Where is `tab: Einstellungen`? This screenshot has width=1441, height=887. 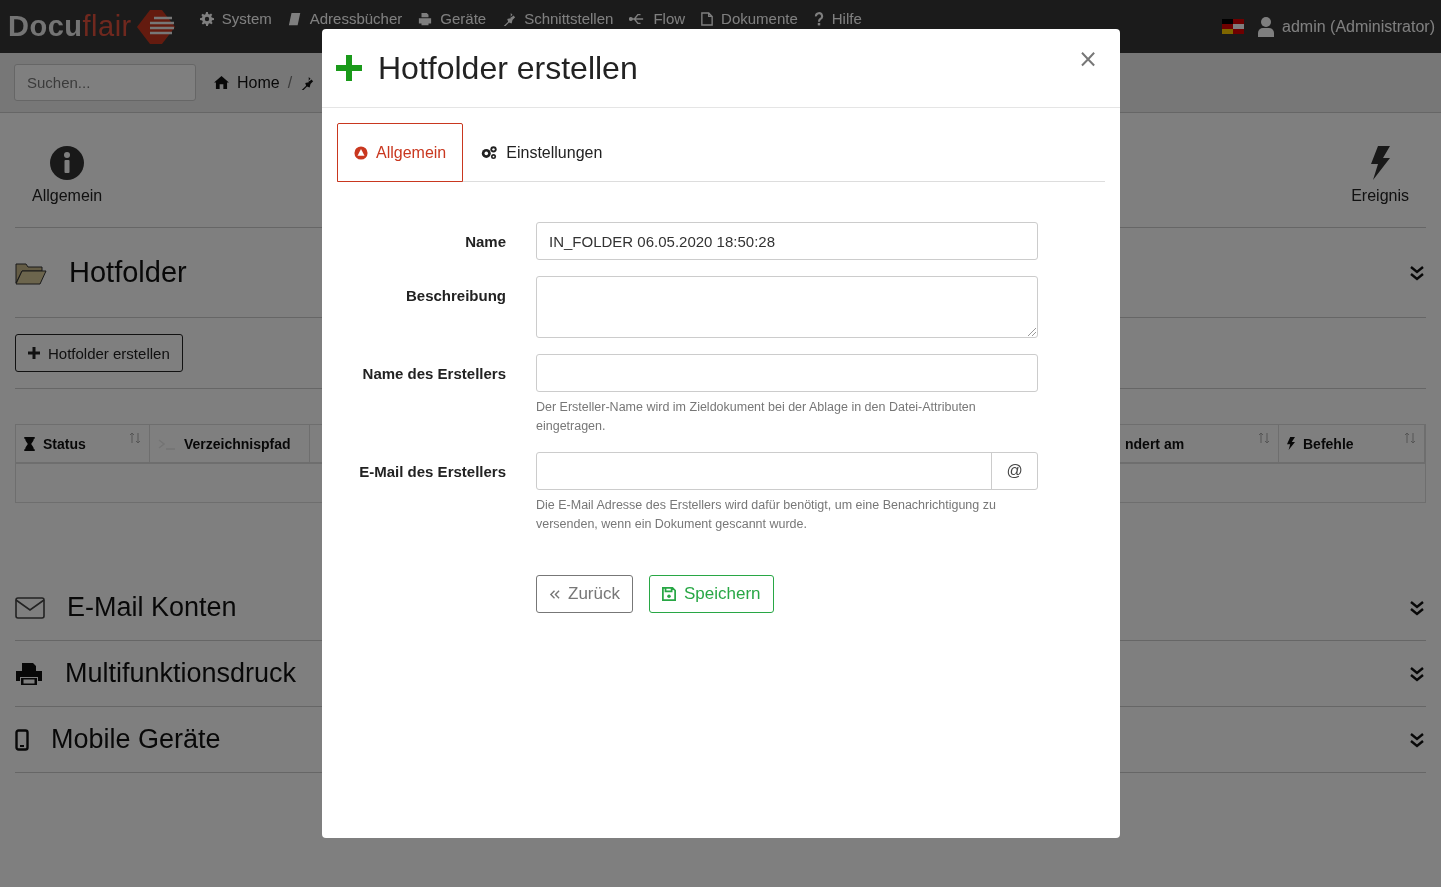
tab: Einstellungen is located at coordinates (541, 152).